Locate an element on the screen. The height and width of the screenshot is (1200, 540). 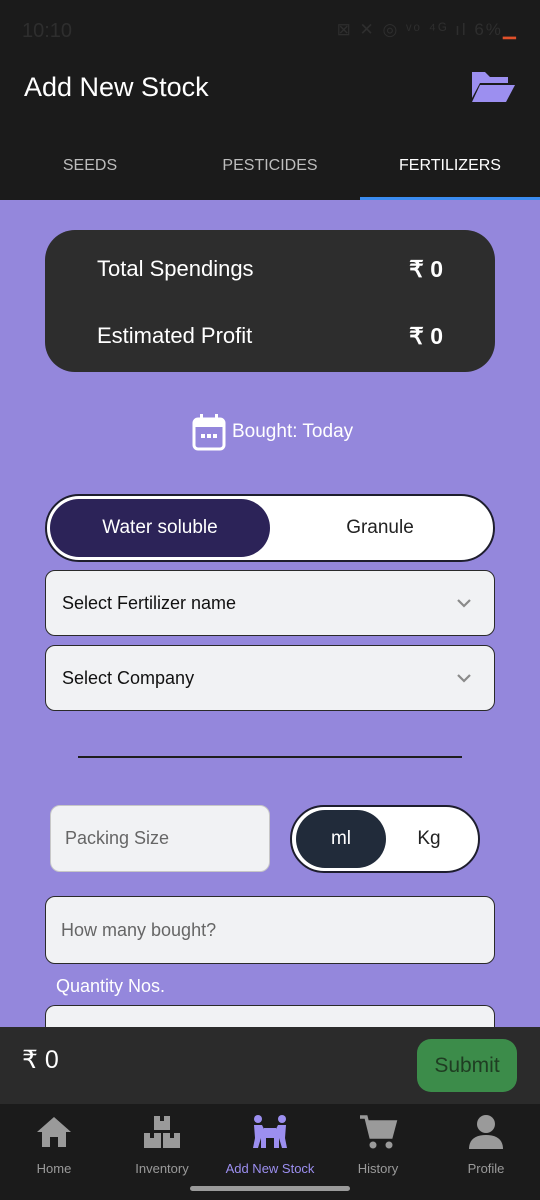
status-indicators: ⊠ ✕ ◎ ᵛᵒ ⁴ᴳ ıl 6% is located at coordinates (419, 29).